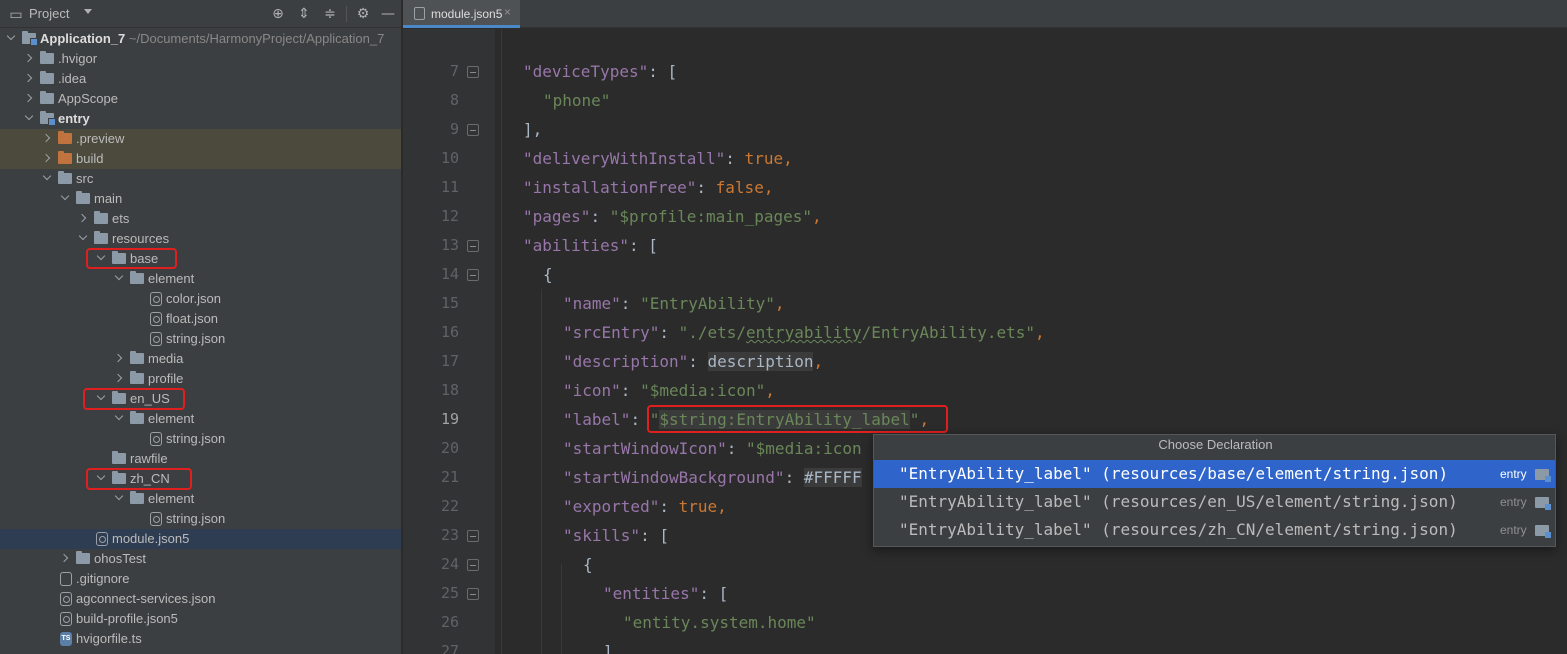 This screenshot has height=654, width=1567. Describe the element at coordinates (507, 12) in the screenshot. I see `close-icon: ×` at that location.